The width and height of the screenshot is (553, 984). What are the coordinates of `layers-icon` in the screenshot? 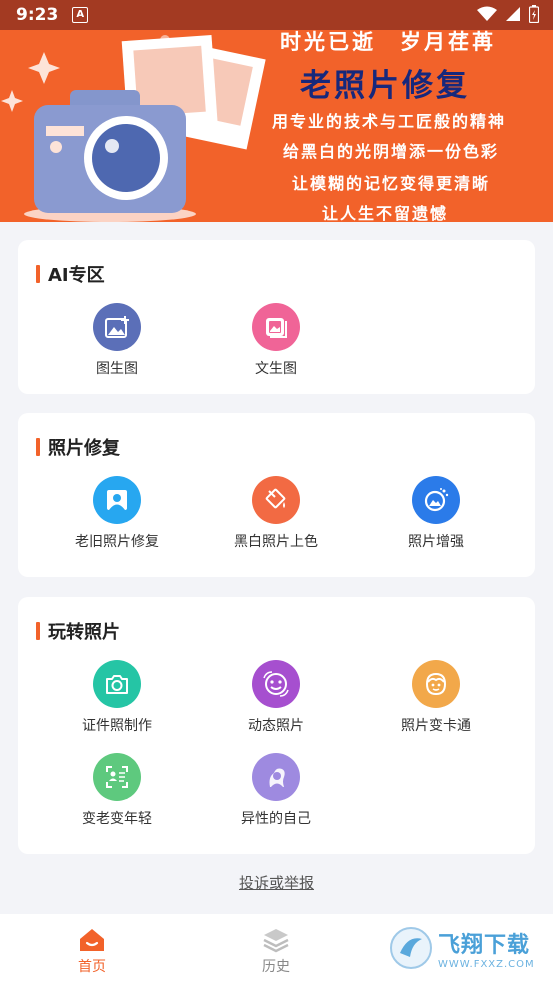 It's located at (276, 941).